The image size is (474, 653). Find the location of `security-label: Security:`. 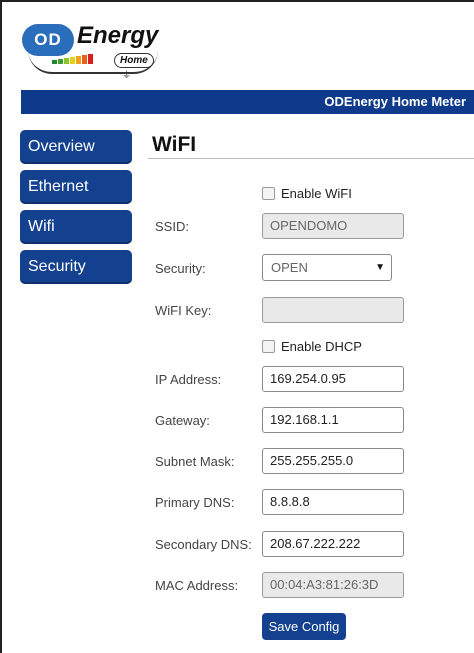

security-label: Security: is located at coordinates (180, 268).